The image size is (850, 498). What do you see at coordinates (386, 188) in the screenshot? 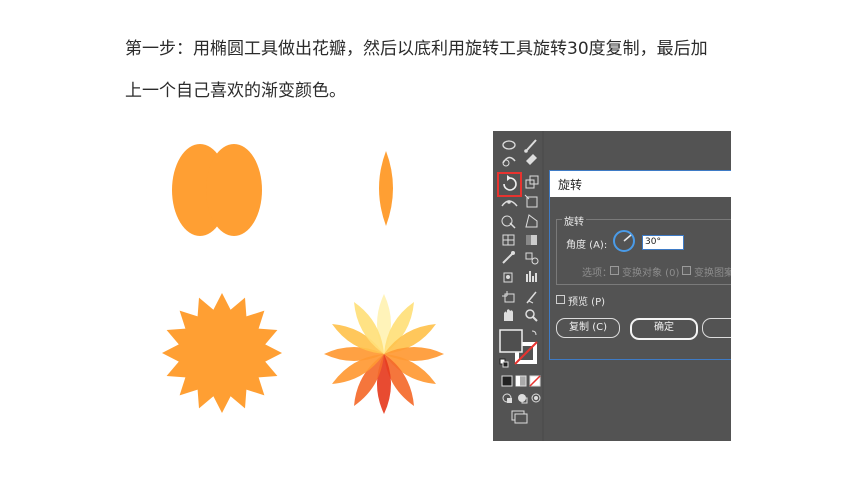
I see `single-petal` at bounding box center [386, 188].